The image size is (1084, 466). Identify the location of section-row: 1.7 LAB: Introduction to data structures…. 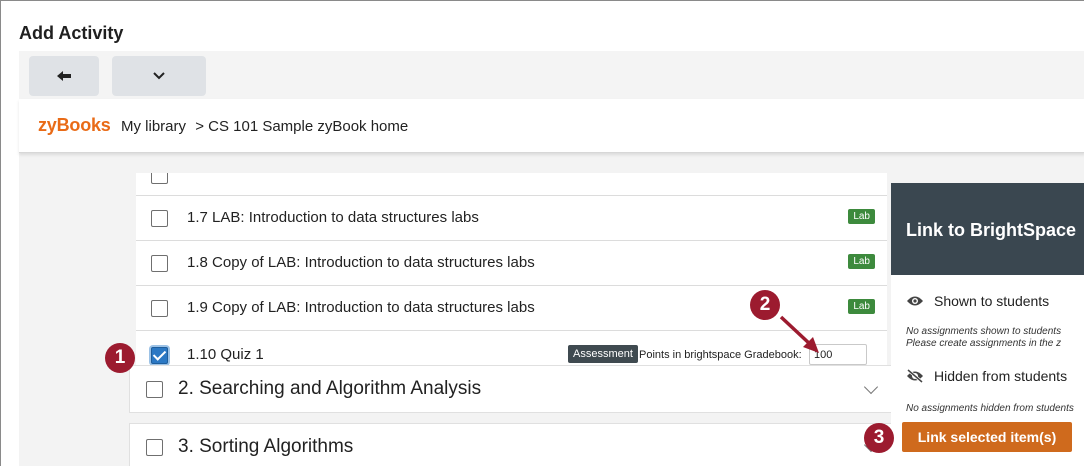
(511, 218).